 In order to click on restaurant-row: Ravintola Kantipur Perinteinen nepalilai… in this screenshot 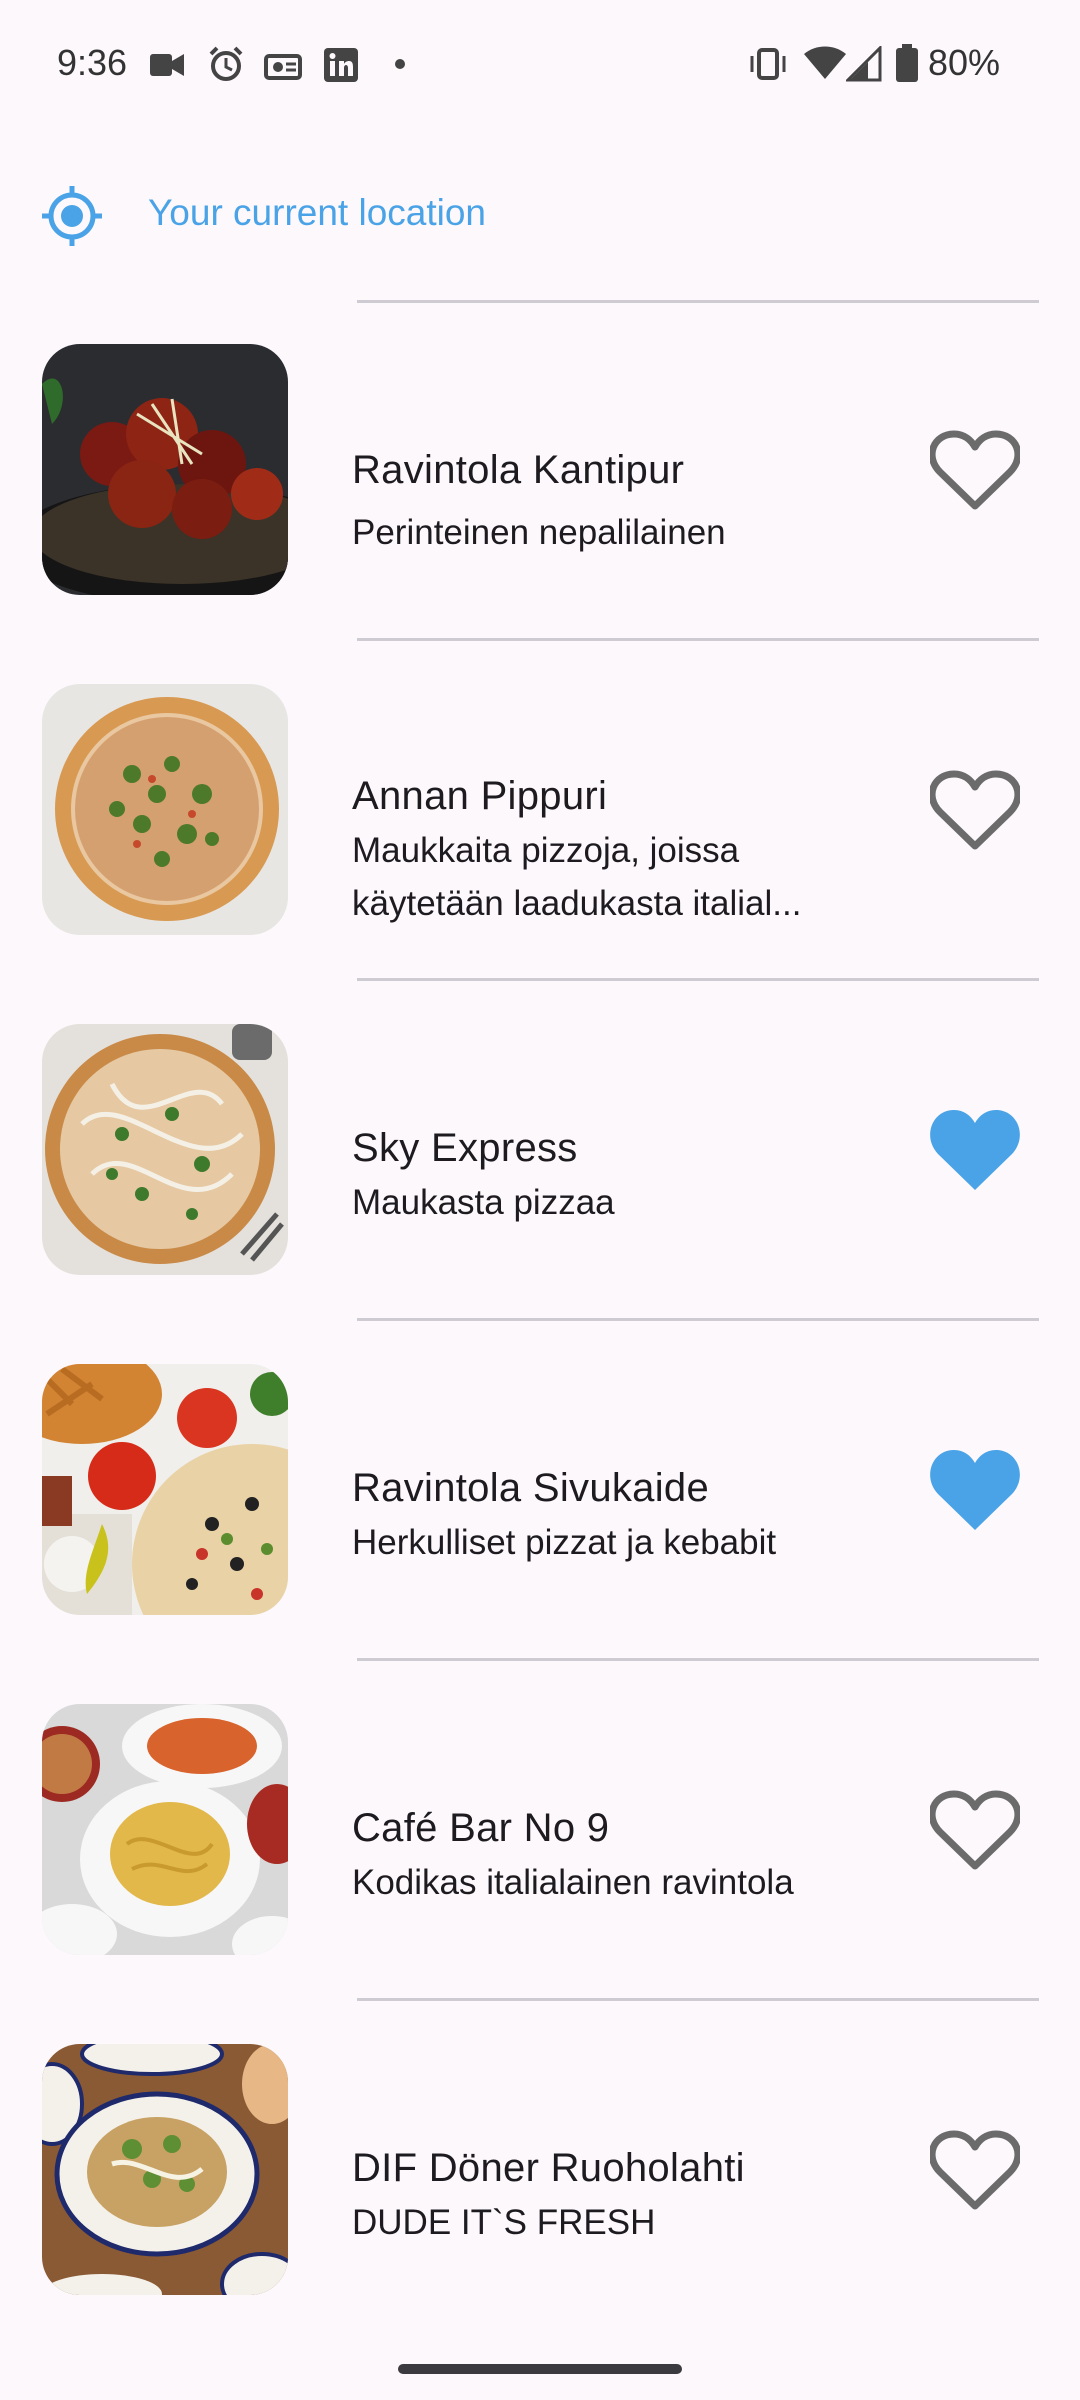, I will do `click(540, 510)`.